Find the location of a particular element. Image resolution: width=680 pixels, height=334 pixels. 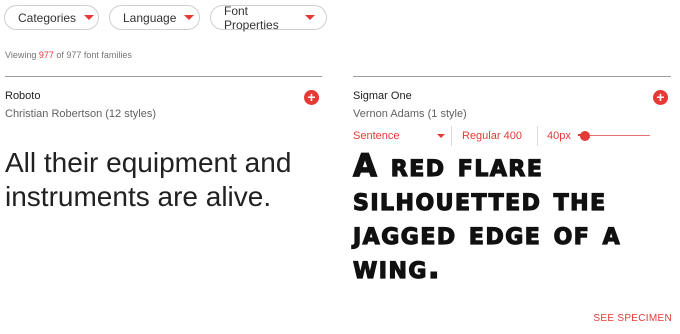

font-name: Sigmar One is located at coordinates (382, 96).